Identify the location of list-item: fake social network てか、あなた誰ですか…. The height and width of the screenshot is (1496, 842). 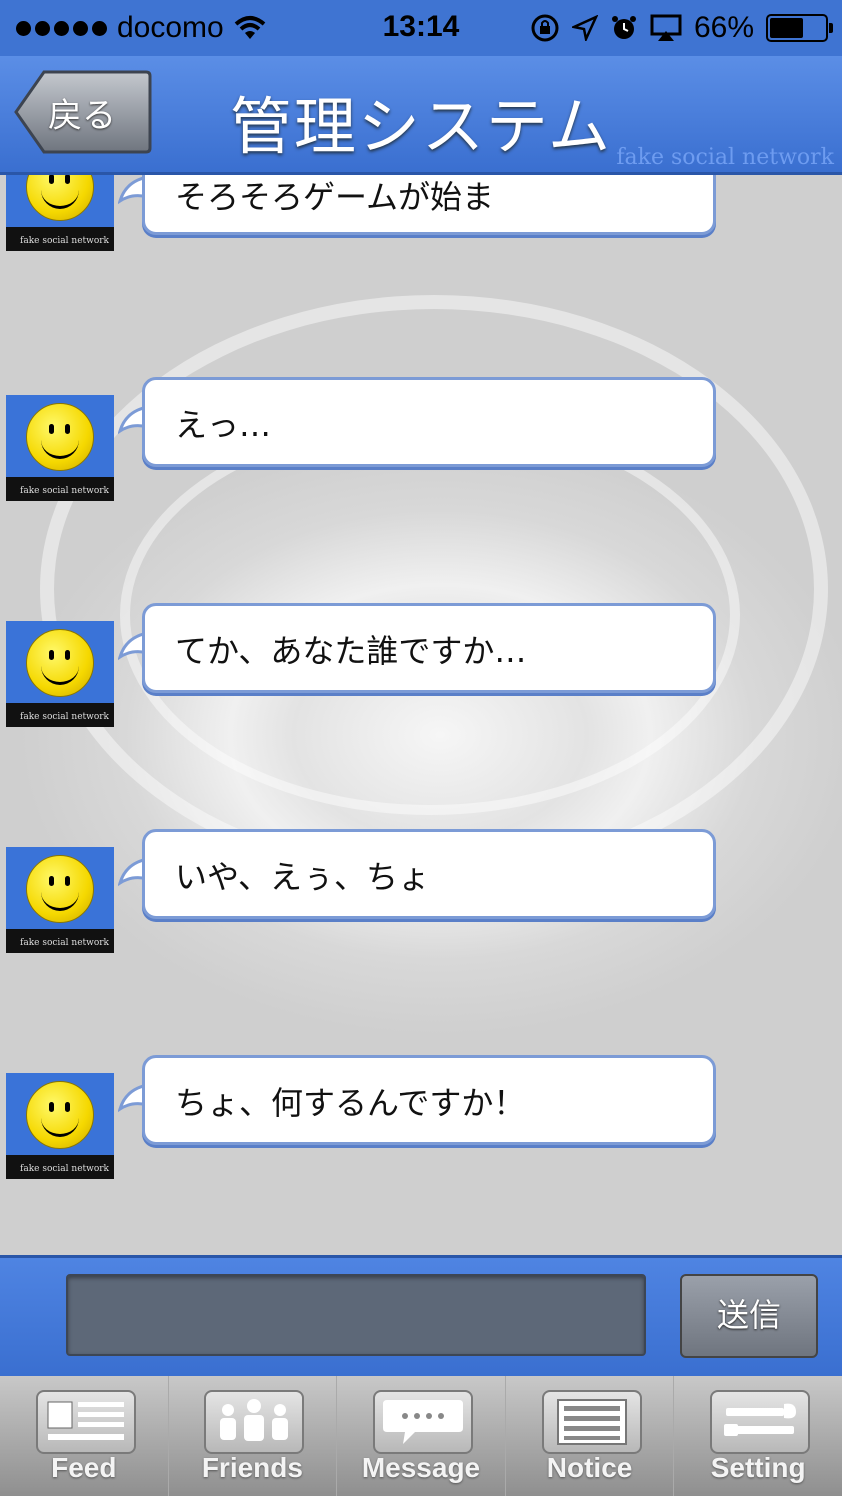
(421, 665).